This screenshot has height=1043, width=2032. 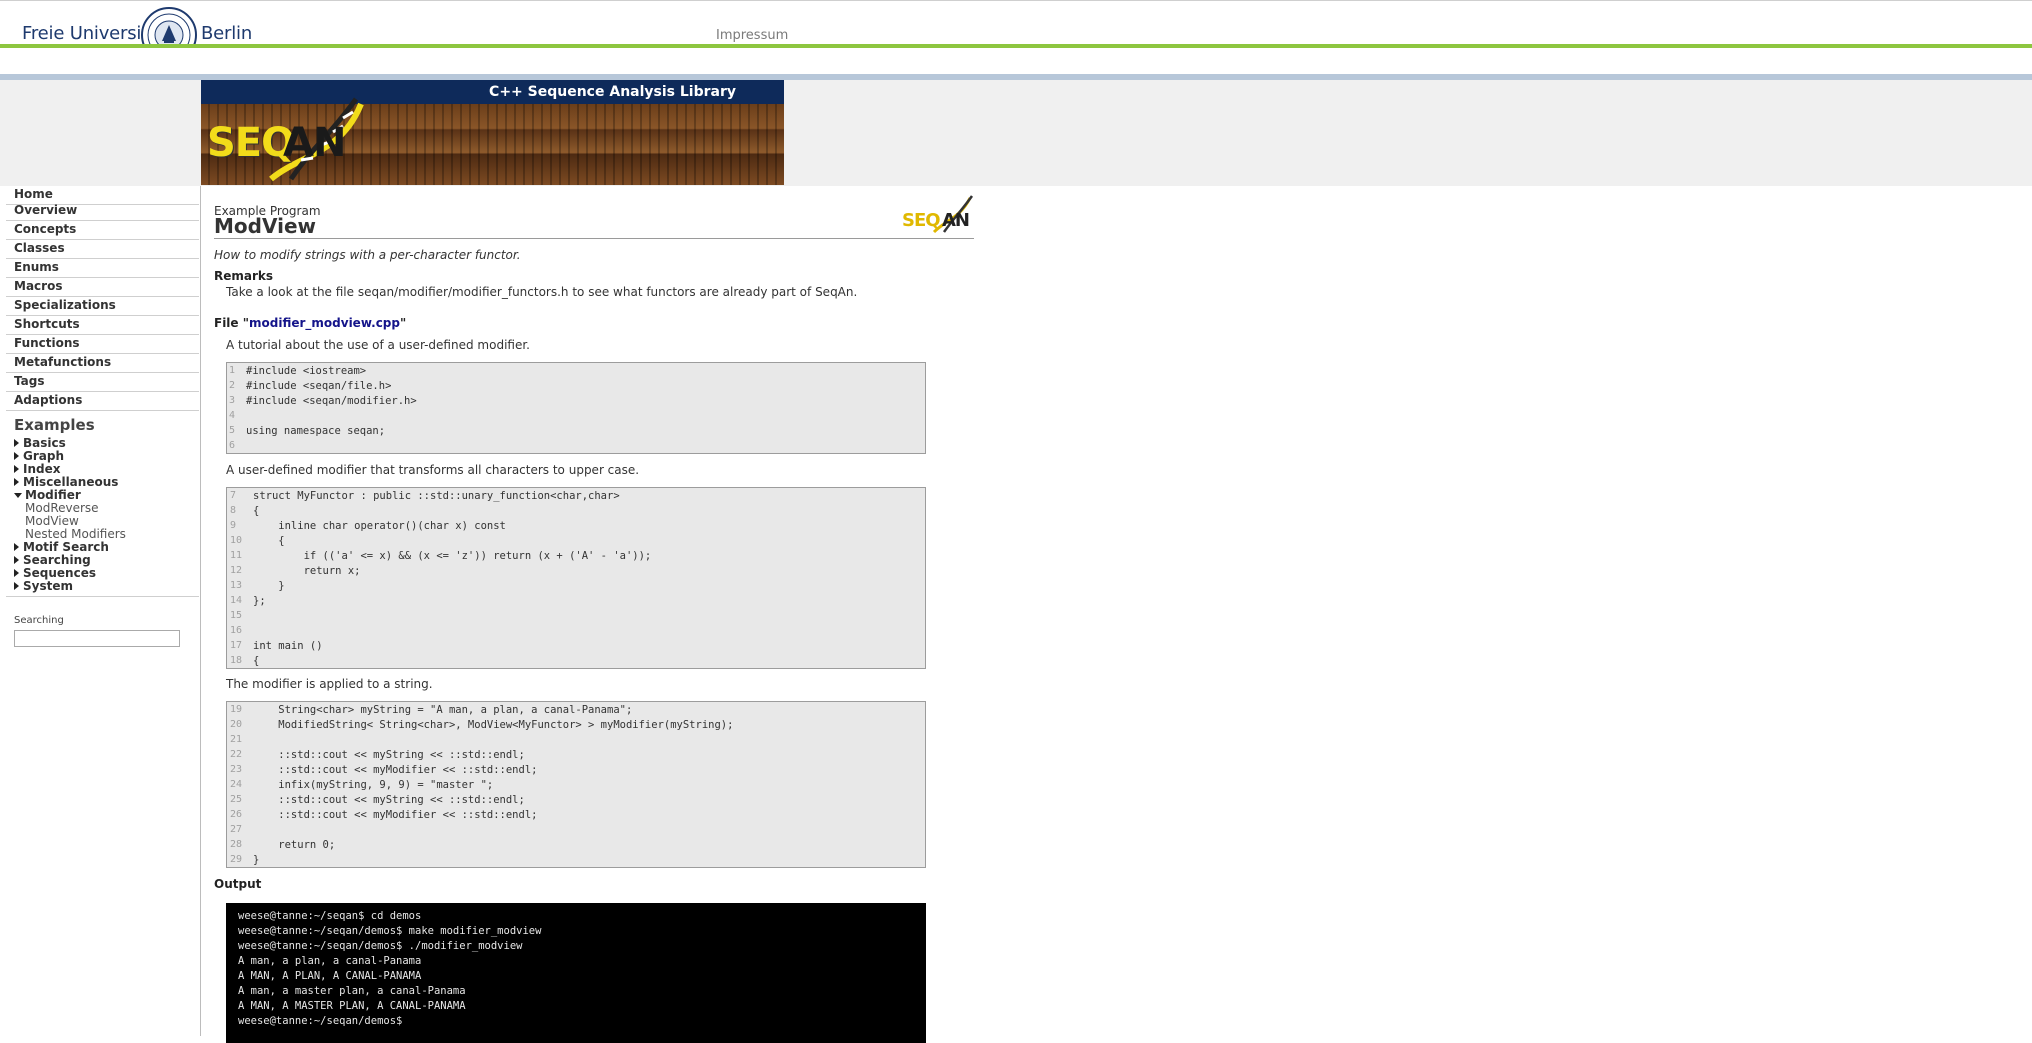 I want to click on sidebar-item-concepts: Concepts, so click(x=102, y=230).